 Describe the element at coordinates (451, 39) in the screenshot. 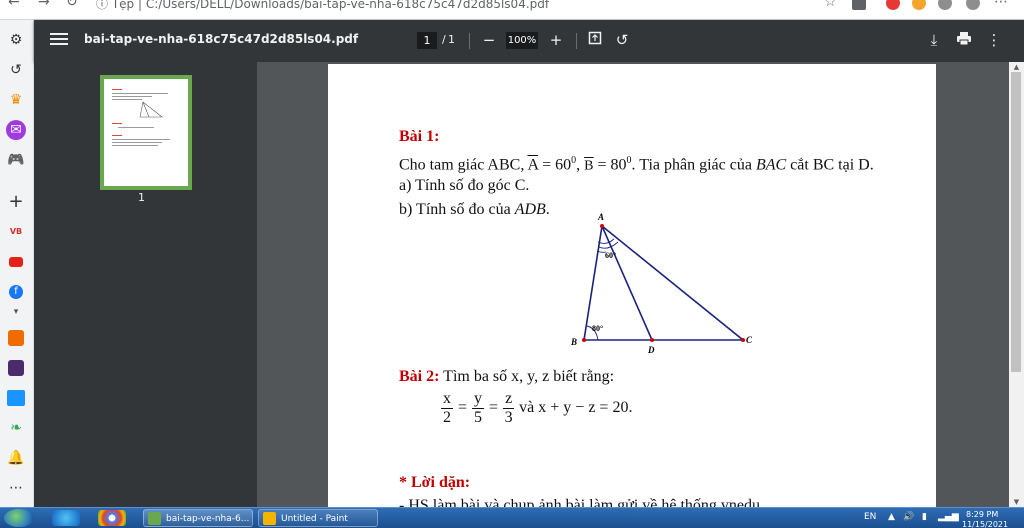

I see `total-pages: 1` at that location.